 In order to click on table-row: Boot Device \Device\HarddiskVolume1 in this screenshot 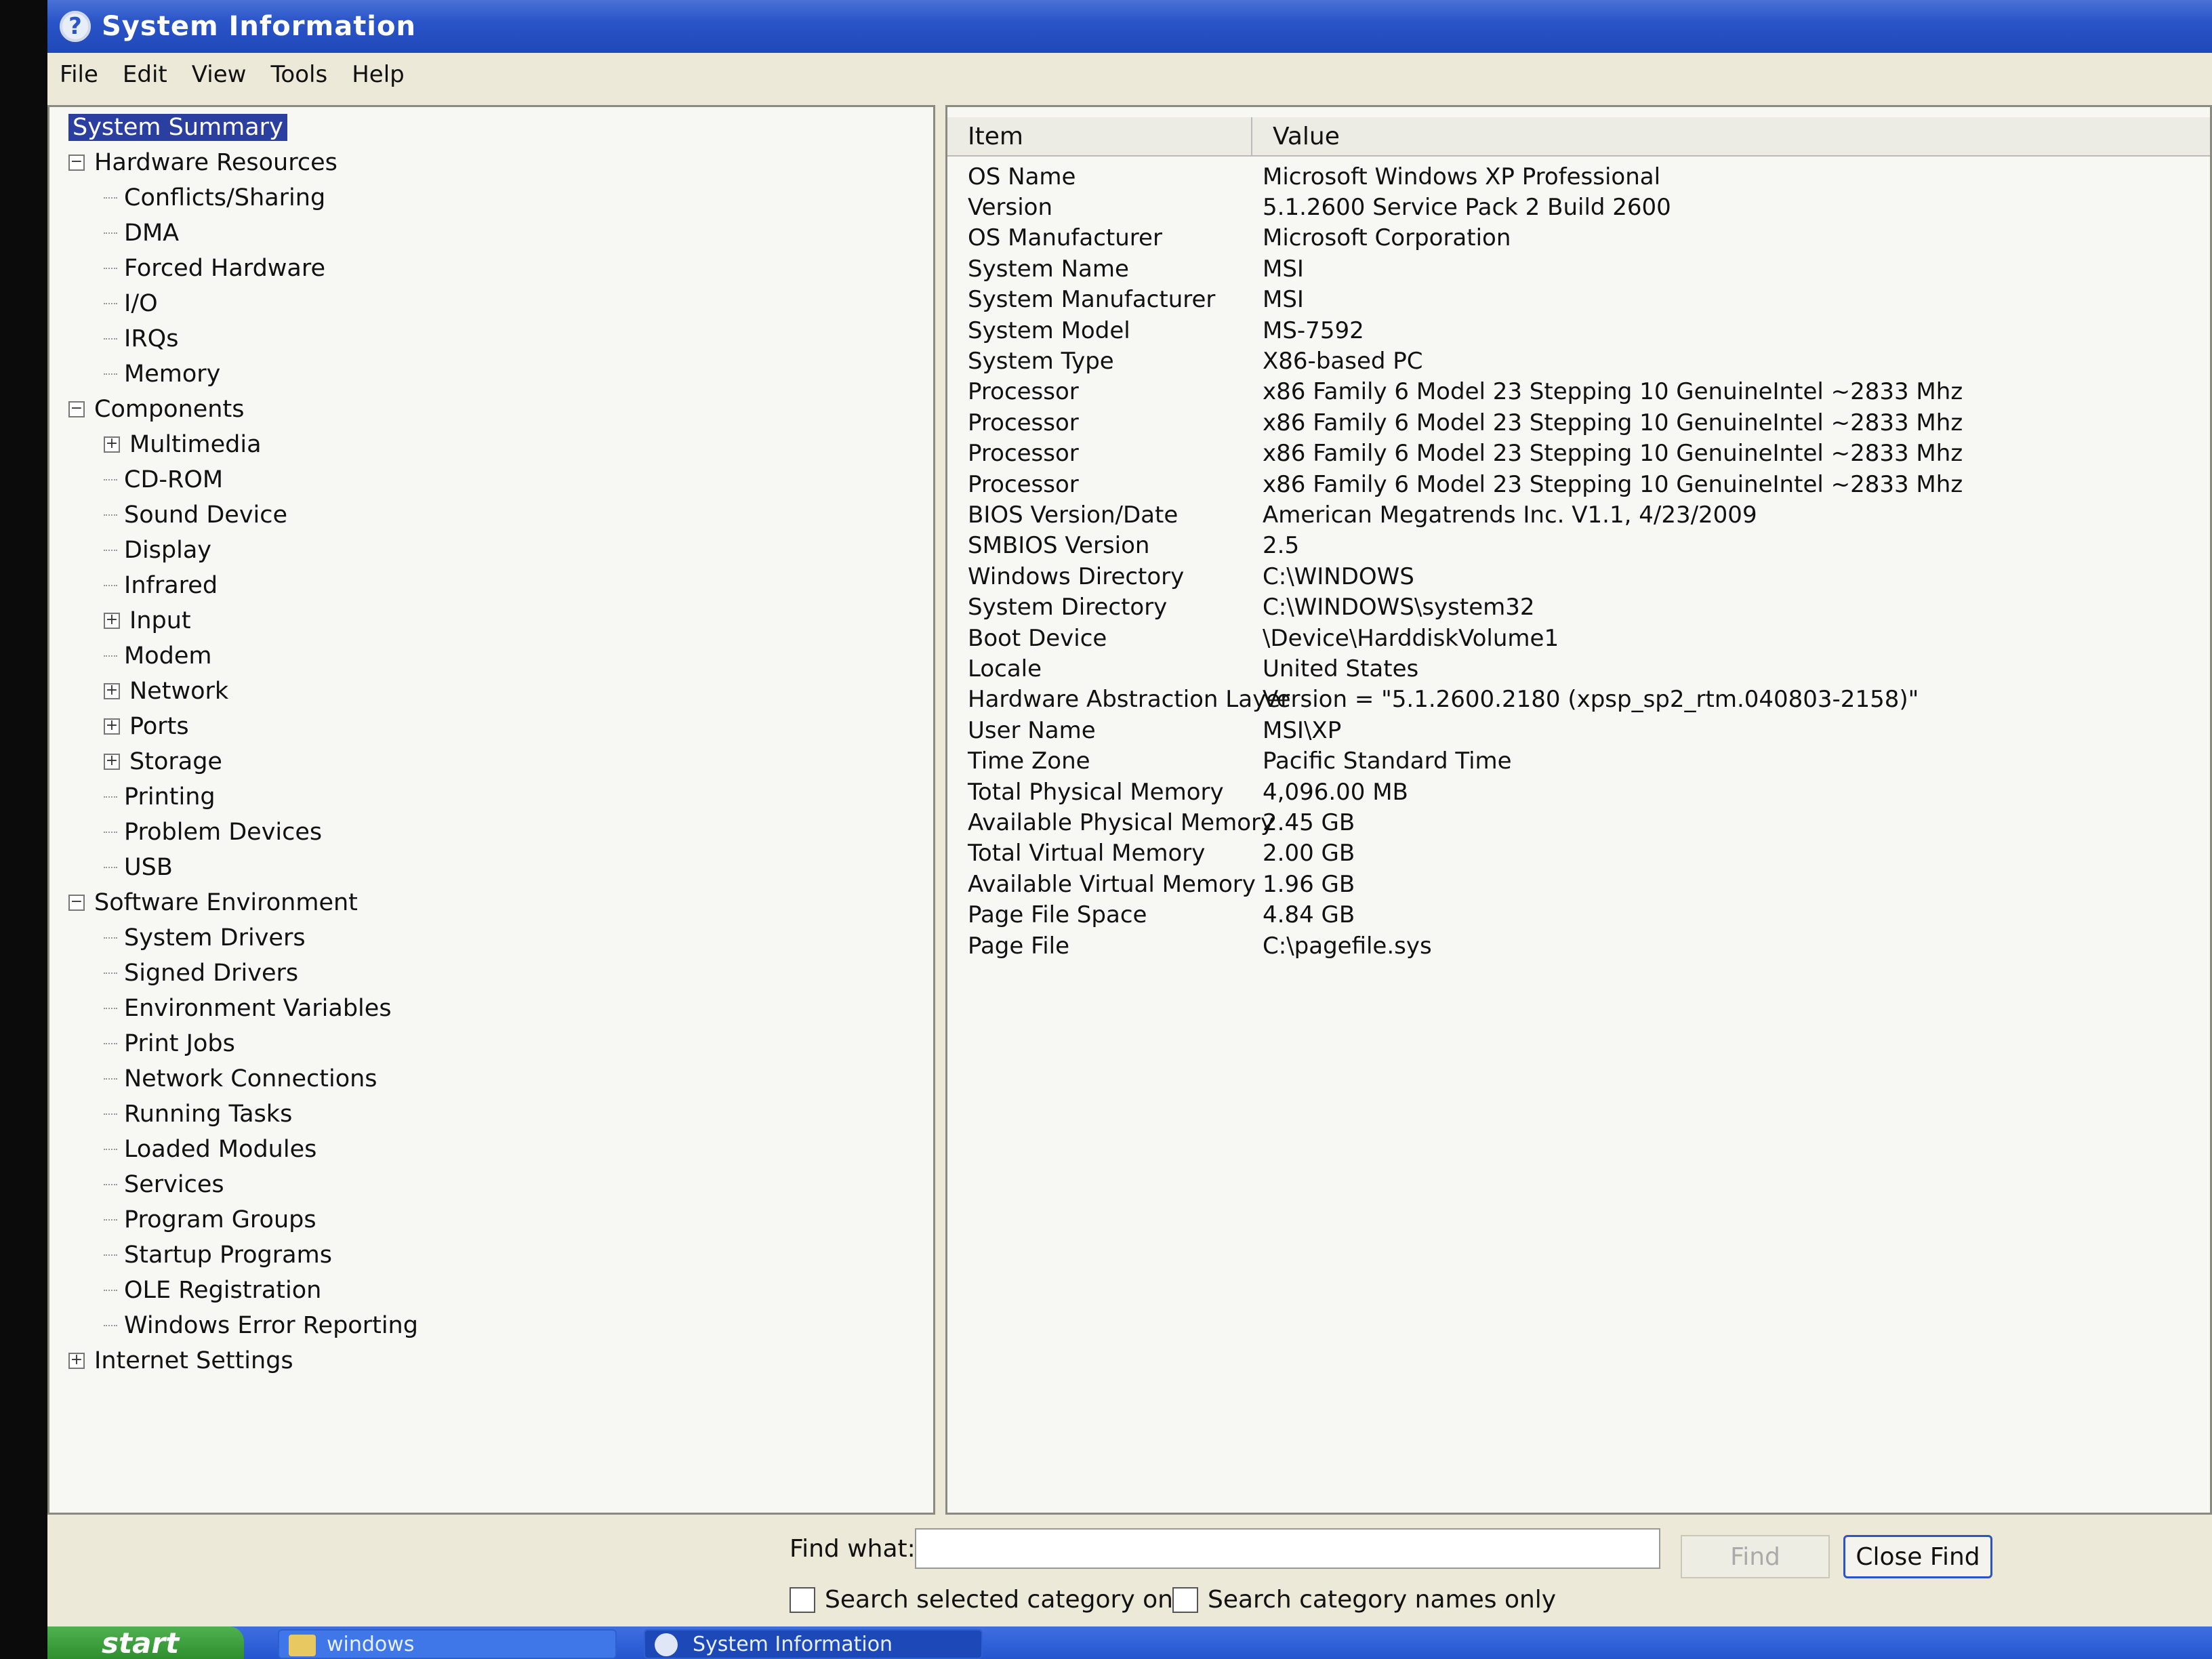, I will do `click(1579, 638)`.